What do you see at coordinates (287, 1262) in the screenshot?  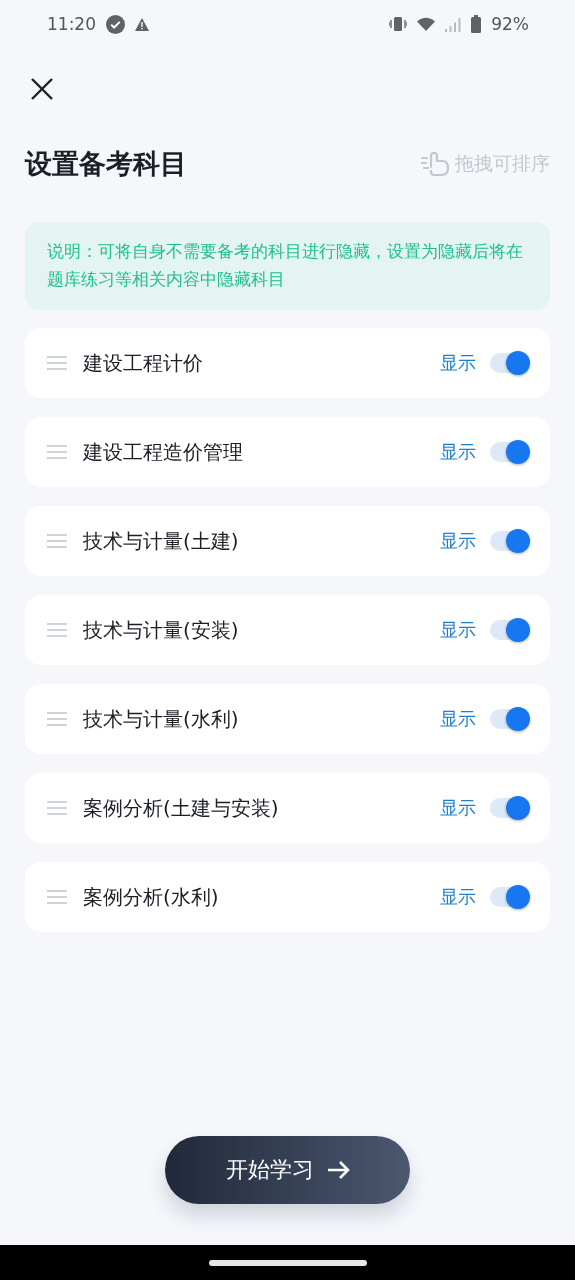 I see `home-indicator` at bounding box center [287, 1262].